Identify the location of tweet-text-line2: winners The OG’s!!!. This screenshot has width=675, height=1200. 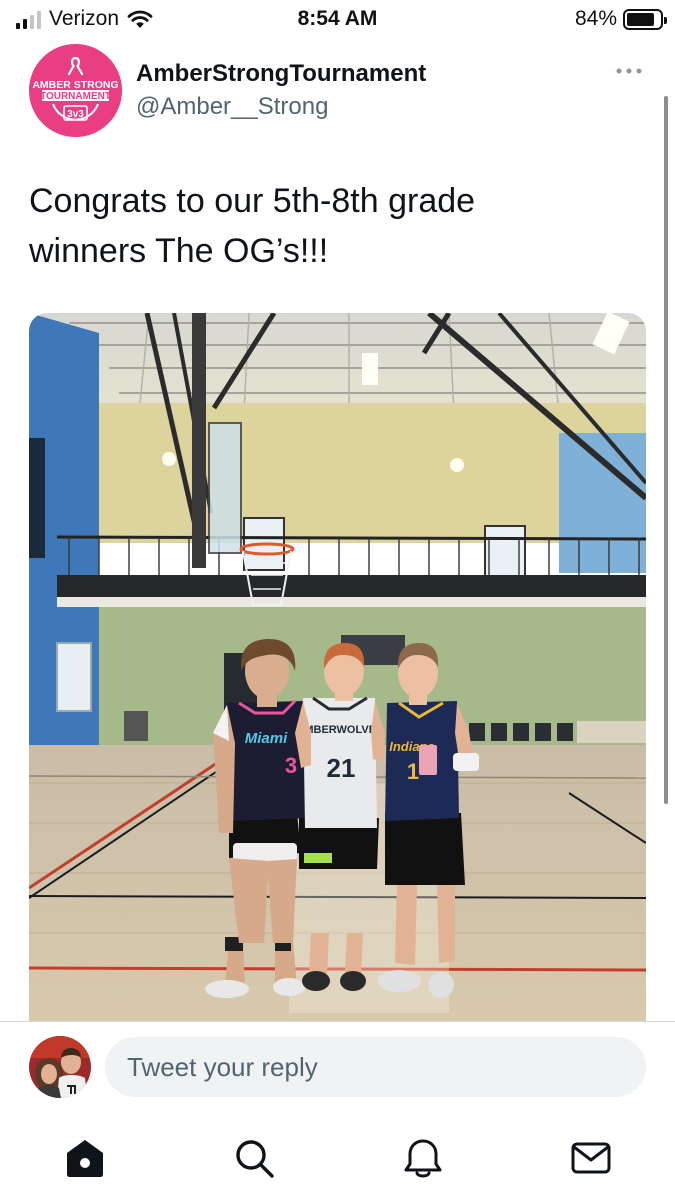
(179, 251).